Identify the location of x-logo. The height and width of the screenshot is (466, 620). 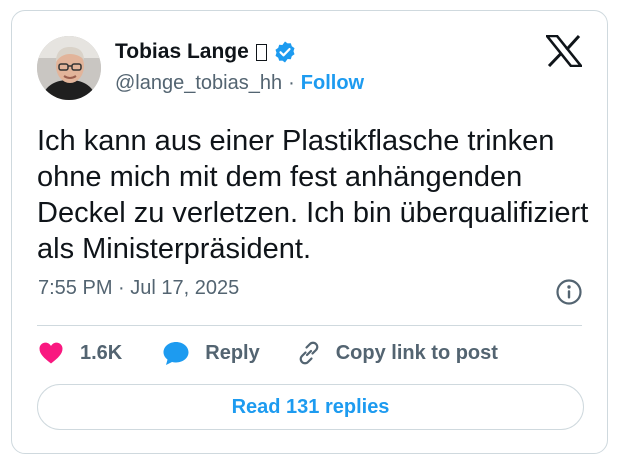
(564, 51).